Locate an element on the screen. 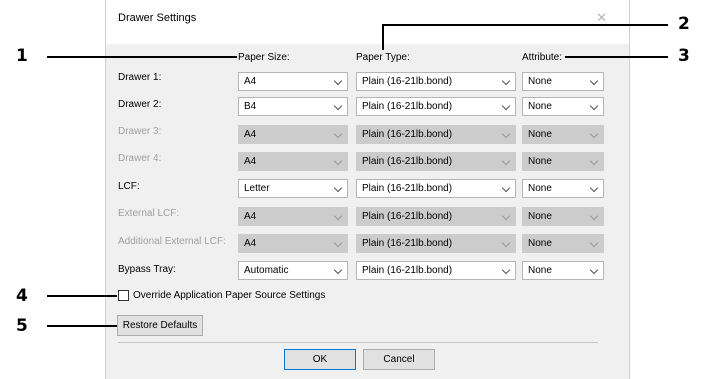 The height and width of the screenshot is (379, 703). row-label-drawer-1: Drawer 1: is located at coordinates (140, 77).